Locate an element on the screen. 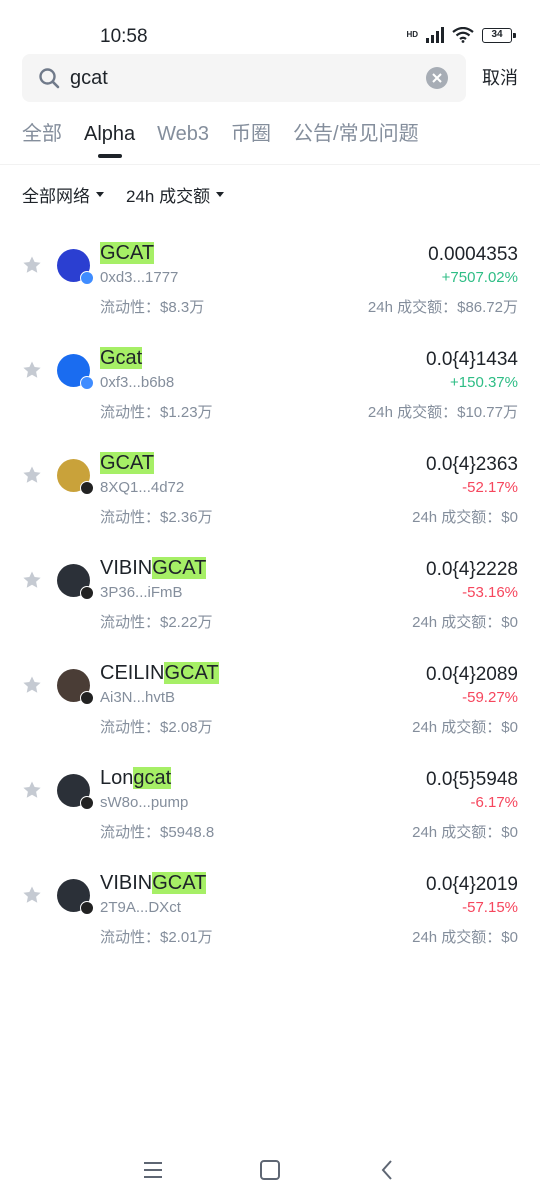 This screenshot has width=540, height=1200. status-time: 10:58 is located at coordinates (124, 36).